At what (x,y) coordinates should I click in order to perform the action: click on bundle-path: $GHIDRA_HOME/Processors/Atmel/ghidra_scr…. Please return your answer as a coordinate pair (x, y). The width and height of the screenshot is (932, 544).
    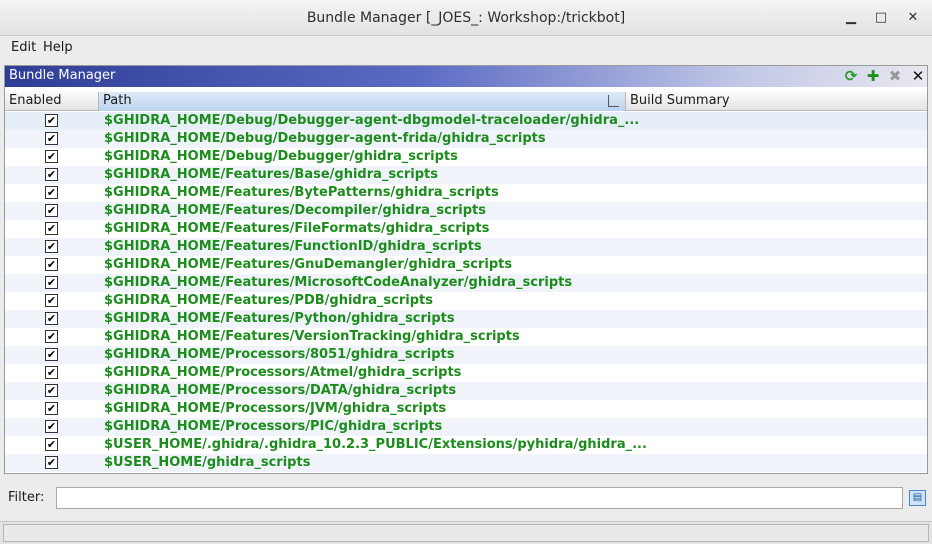
    Looking at the image, I should click on (283, 372).